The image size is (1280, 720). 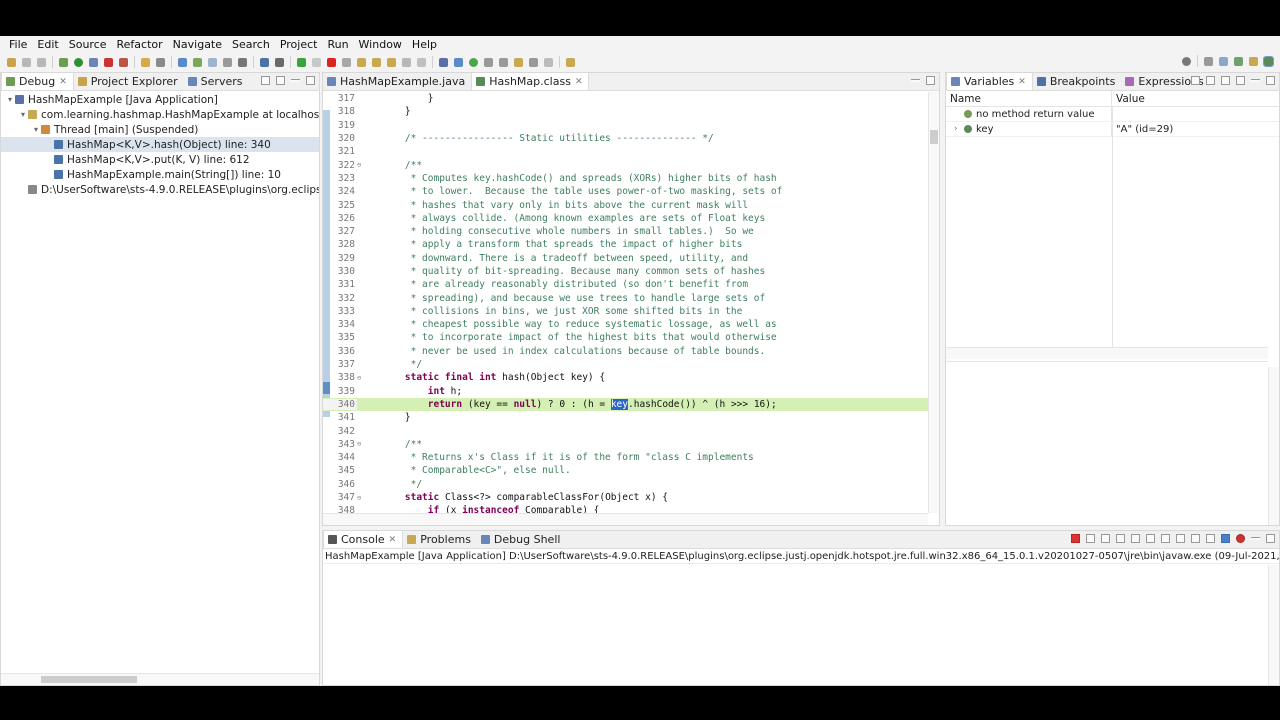 What do you see at coordinates (518, 62) in the screenshot?
I see `last-edit-location-icon` at bounding box center [518, 62].